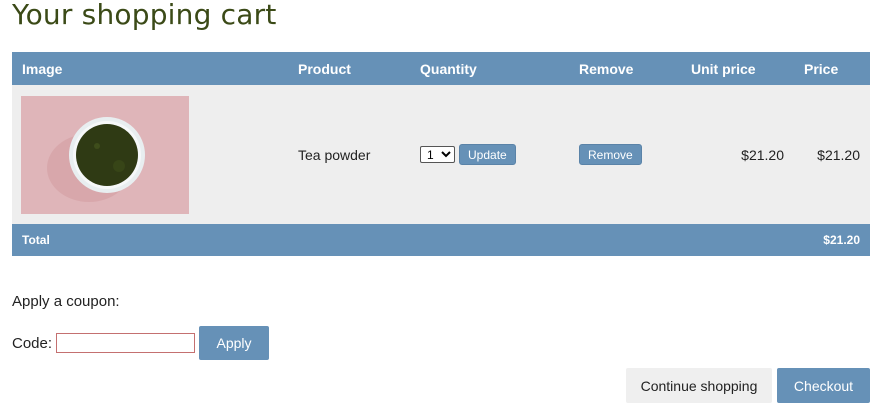 The width and height of the screenshot is (877, 406). I want to click on item-quantity-cell: 1 Update, so click(489, 154).